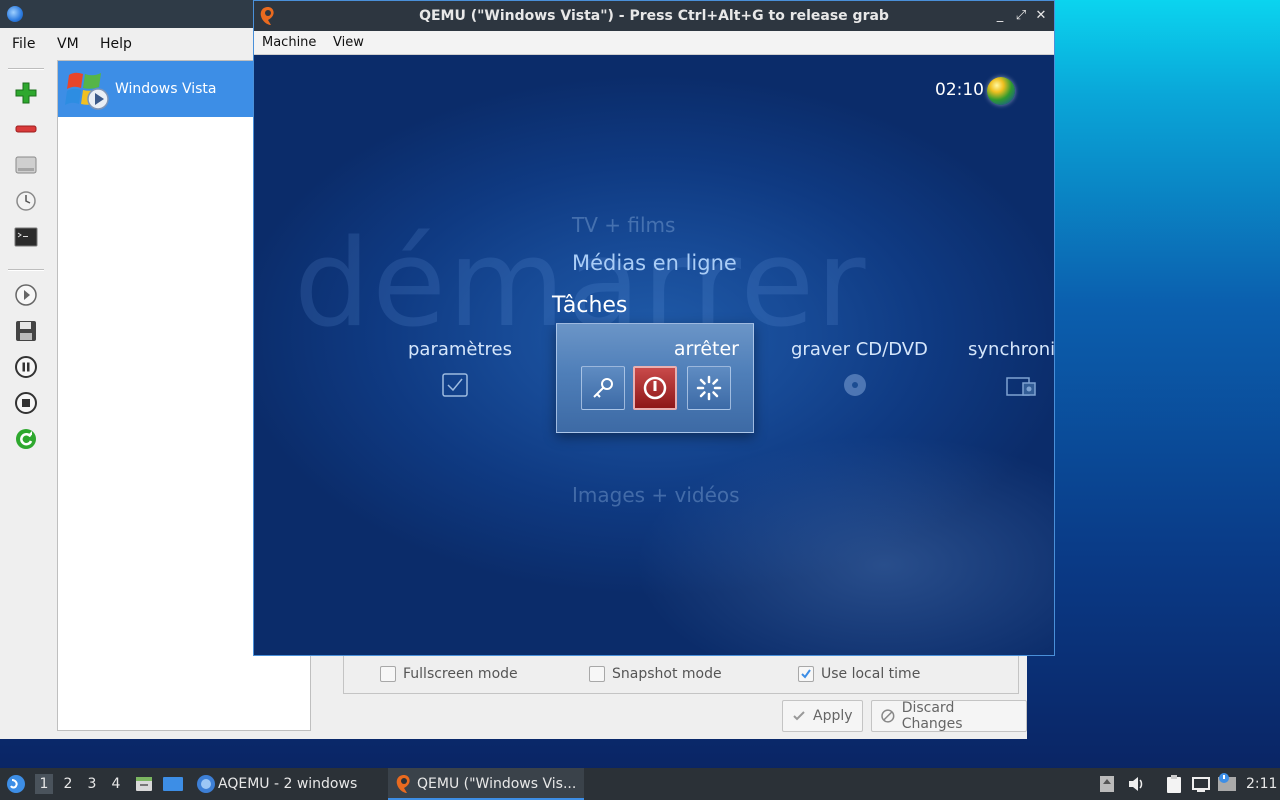 This screenshot has width=1280, height=800. I want to click on menu-view: View, so click(348, 42).